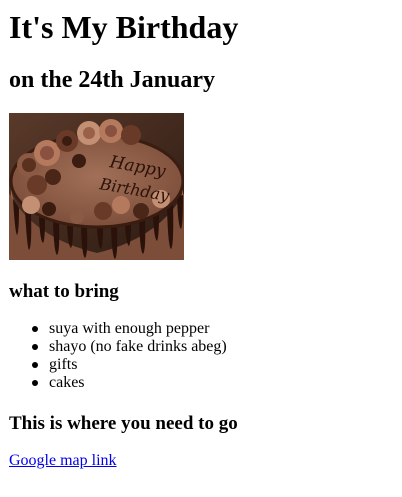  I want to click on page-title: It's My Birthday, so click(124, 27).